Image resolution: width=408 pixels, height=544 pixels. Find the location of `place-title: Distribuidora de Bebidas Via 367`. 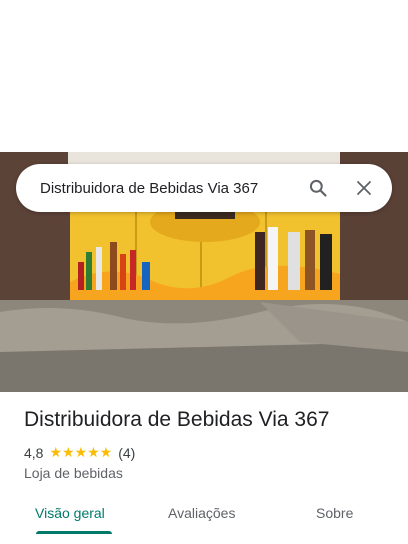

place-title: Distribuidora de Bebidas Via 367 is located at coordinates (177, 419).